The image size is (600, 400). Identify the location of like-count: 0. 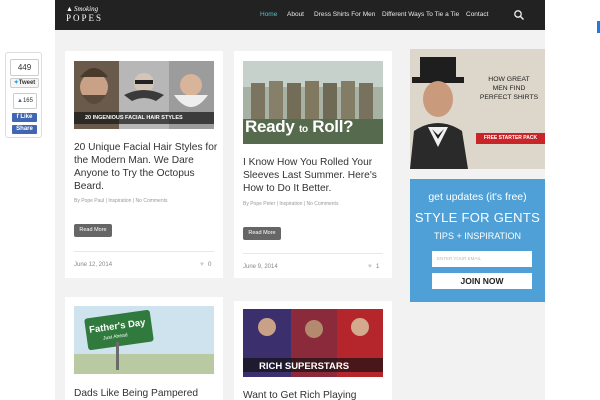
(209, 264).